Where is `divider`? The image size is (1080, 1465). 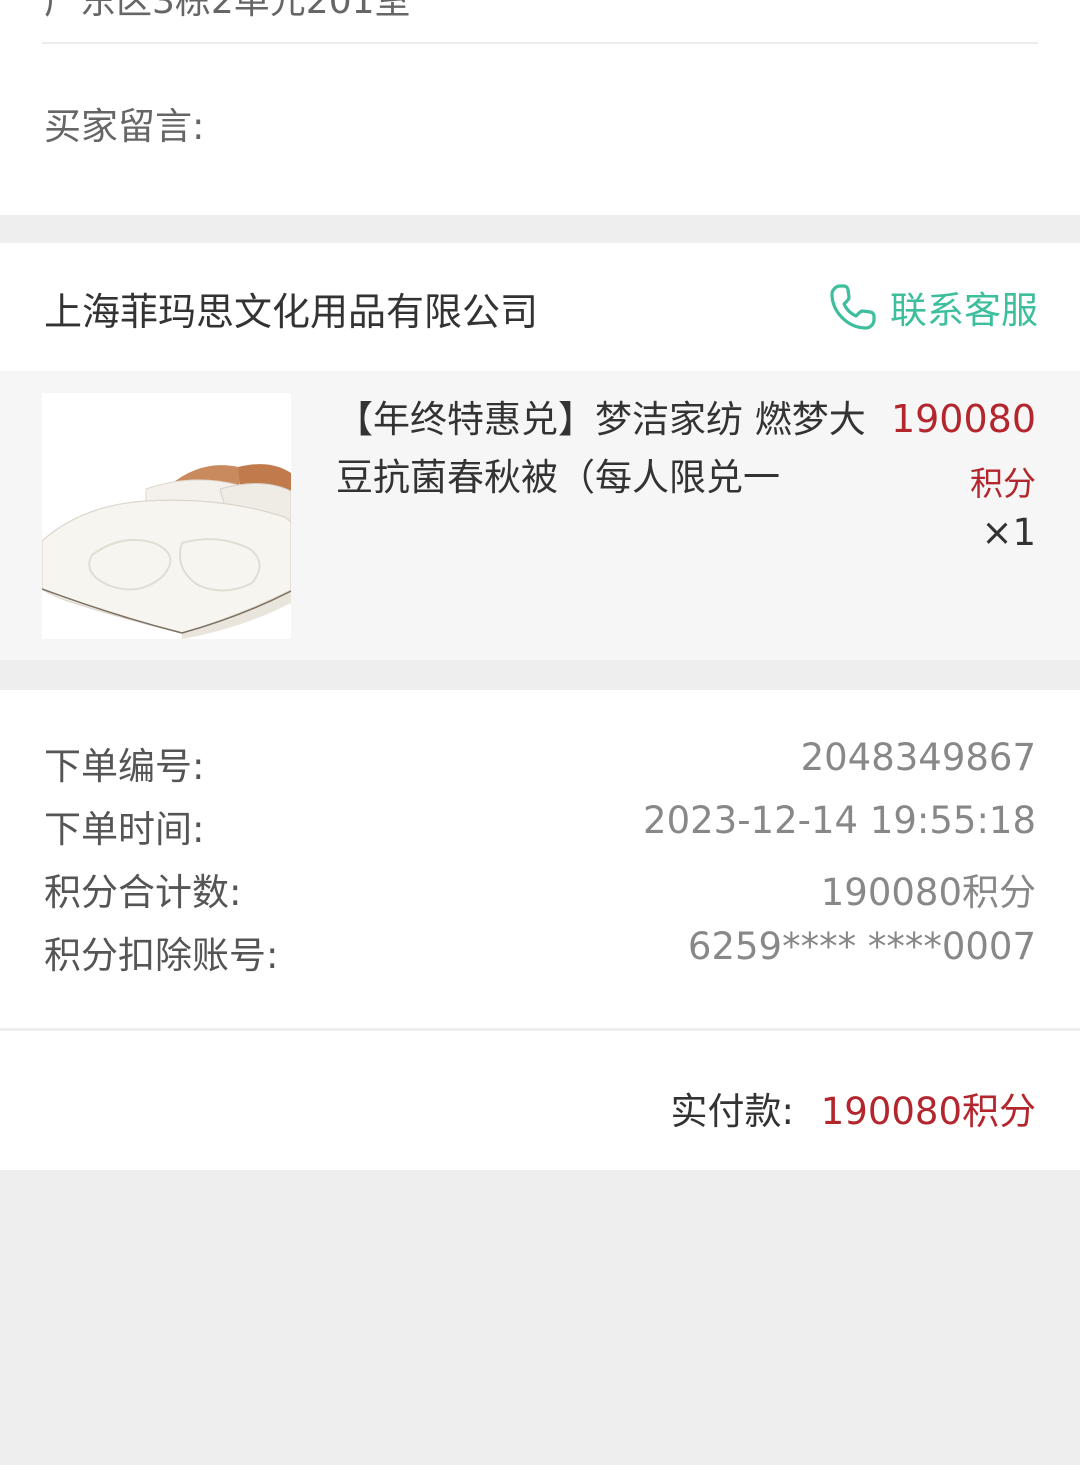 divider is located at coordinates (540, 43).